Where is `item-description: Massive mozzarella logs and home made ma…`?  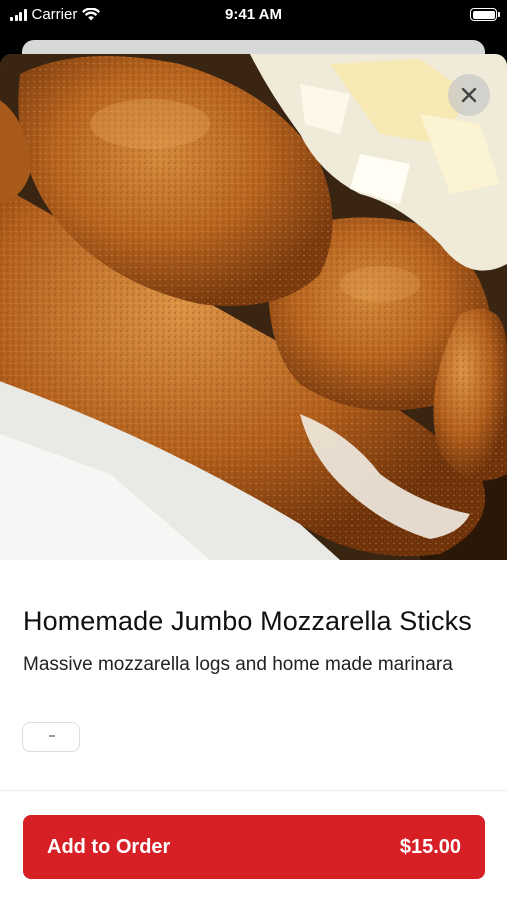 item-description: Massive mozzarella logs and home made ma… is located at coordinates (238, 664).